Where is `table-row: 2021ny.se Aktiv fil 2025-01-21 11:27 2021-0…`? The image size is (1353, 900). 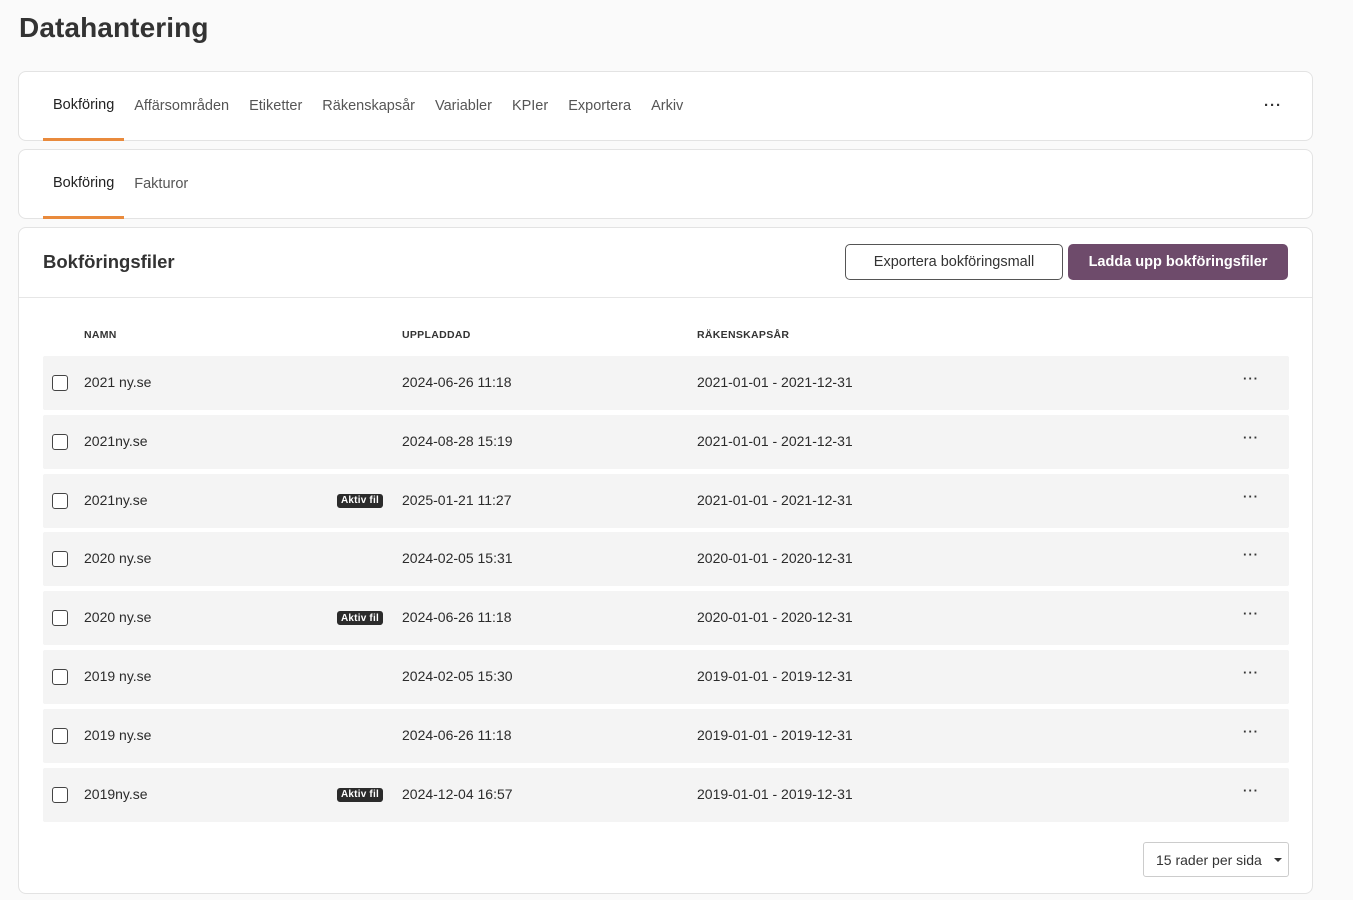 table-row: 2021ny.se Aktiv fil 2025-01-21 11:27 2021-0… is located at coordinates (666, 500).